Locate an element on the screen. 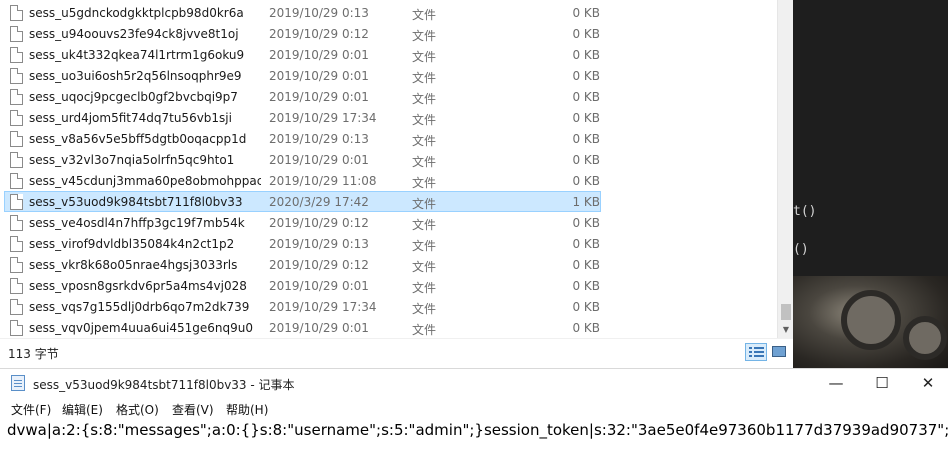 The image size is (948, 468). file-name: sess_uqocj9pcgeclb0gf2bvcbqi9p7 is located at coordinates (133, 97).